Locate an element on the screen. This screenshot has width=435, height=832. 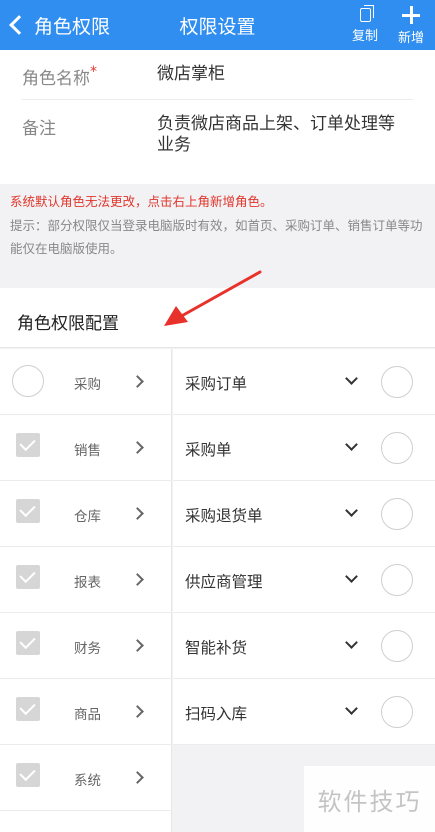
role-name-label: 角色名称* is located at coordinates (89, 81).